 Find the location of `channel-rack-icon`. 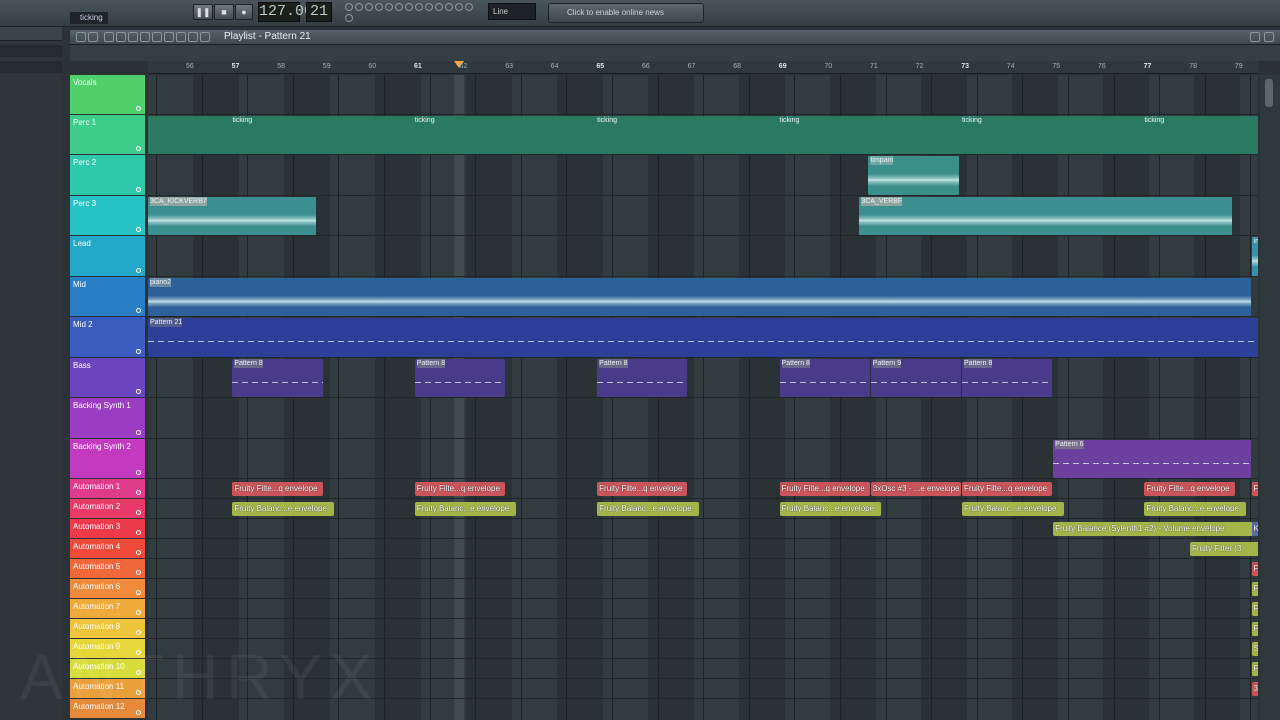

channel-rack-icon is located at coordinates (459, 7).